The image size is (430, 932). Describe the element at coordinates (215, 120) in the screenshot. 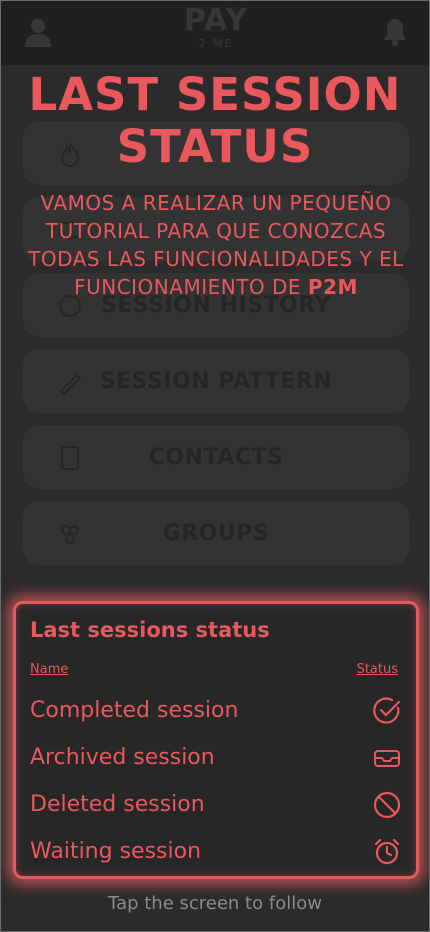

I see `tutorial-title: LAST SESSION STATUS` at that location.